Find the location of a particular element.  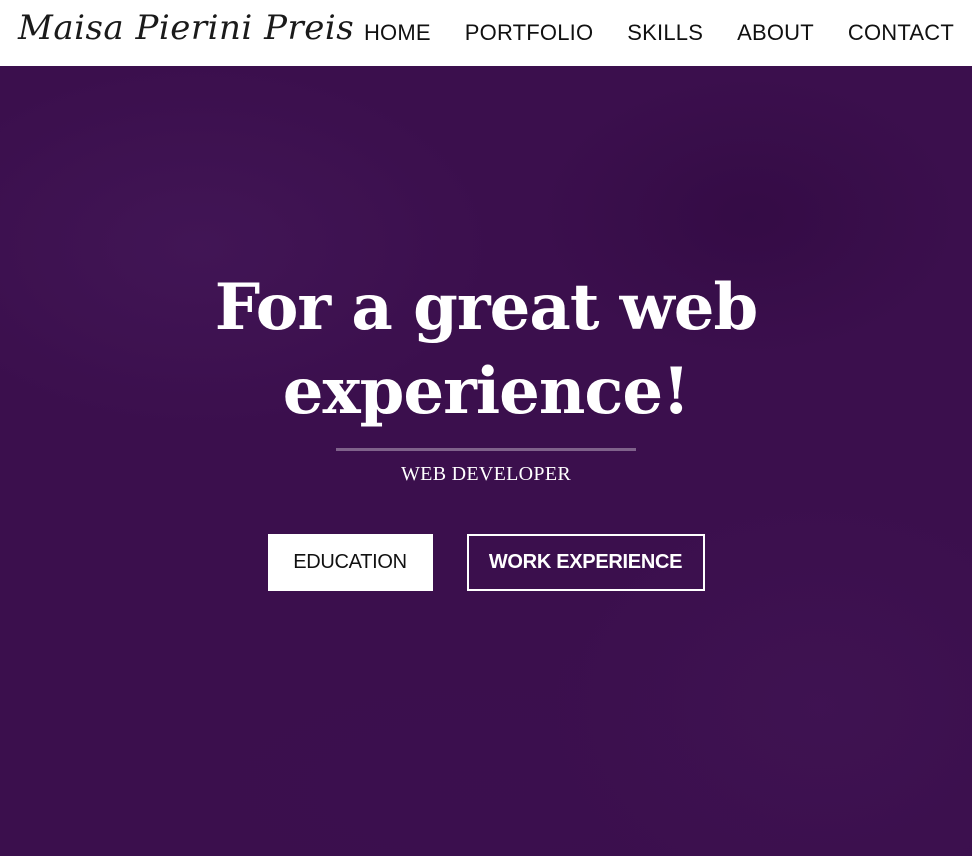

hero-subtitle: WEB DEVELOPER is located at coordinates (486, 474).